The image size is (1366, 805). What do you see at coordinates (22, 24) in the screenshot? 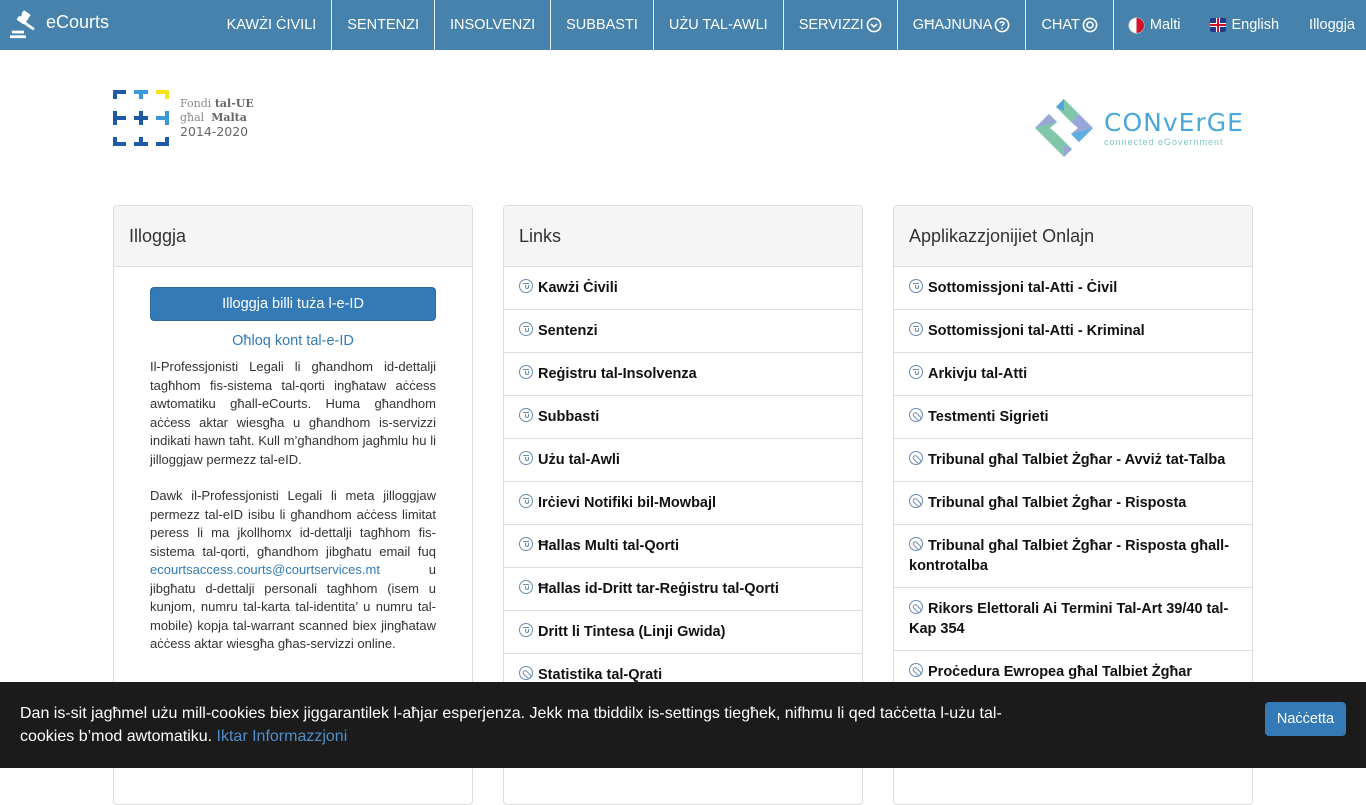
I see `gavel-icon` at bounding box center [22, 24].